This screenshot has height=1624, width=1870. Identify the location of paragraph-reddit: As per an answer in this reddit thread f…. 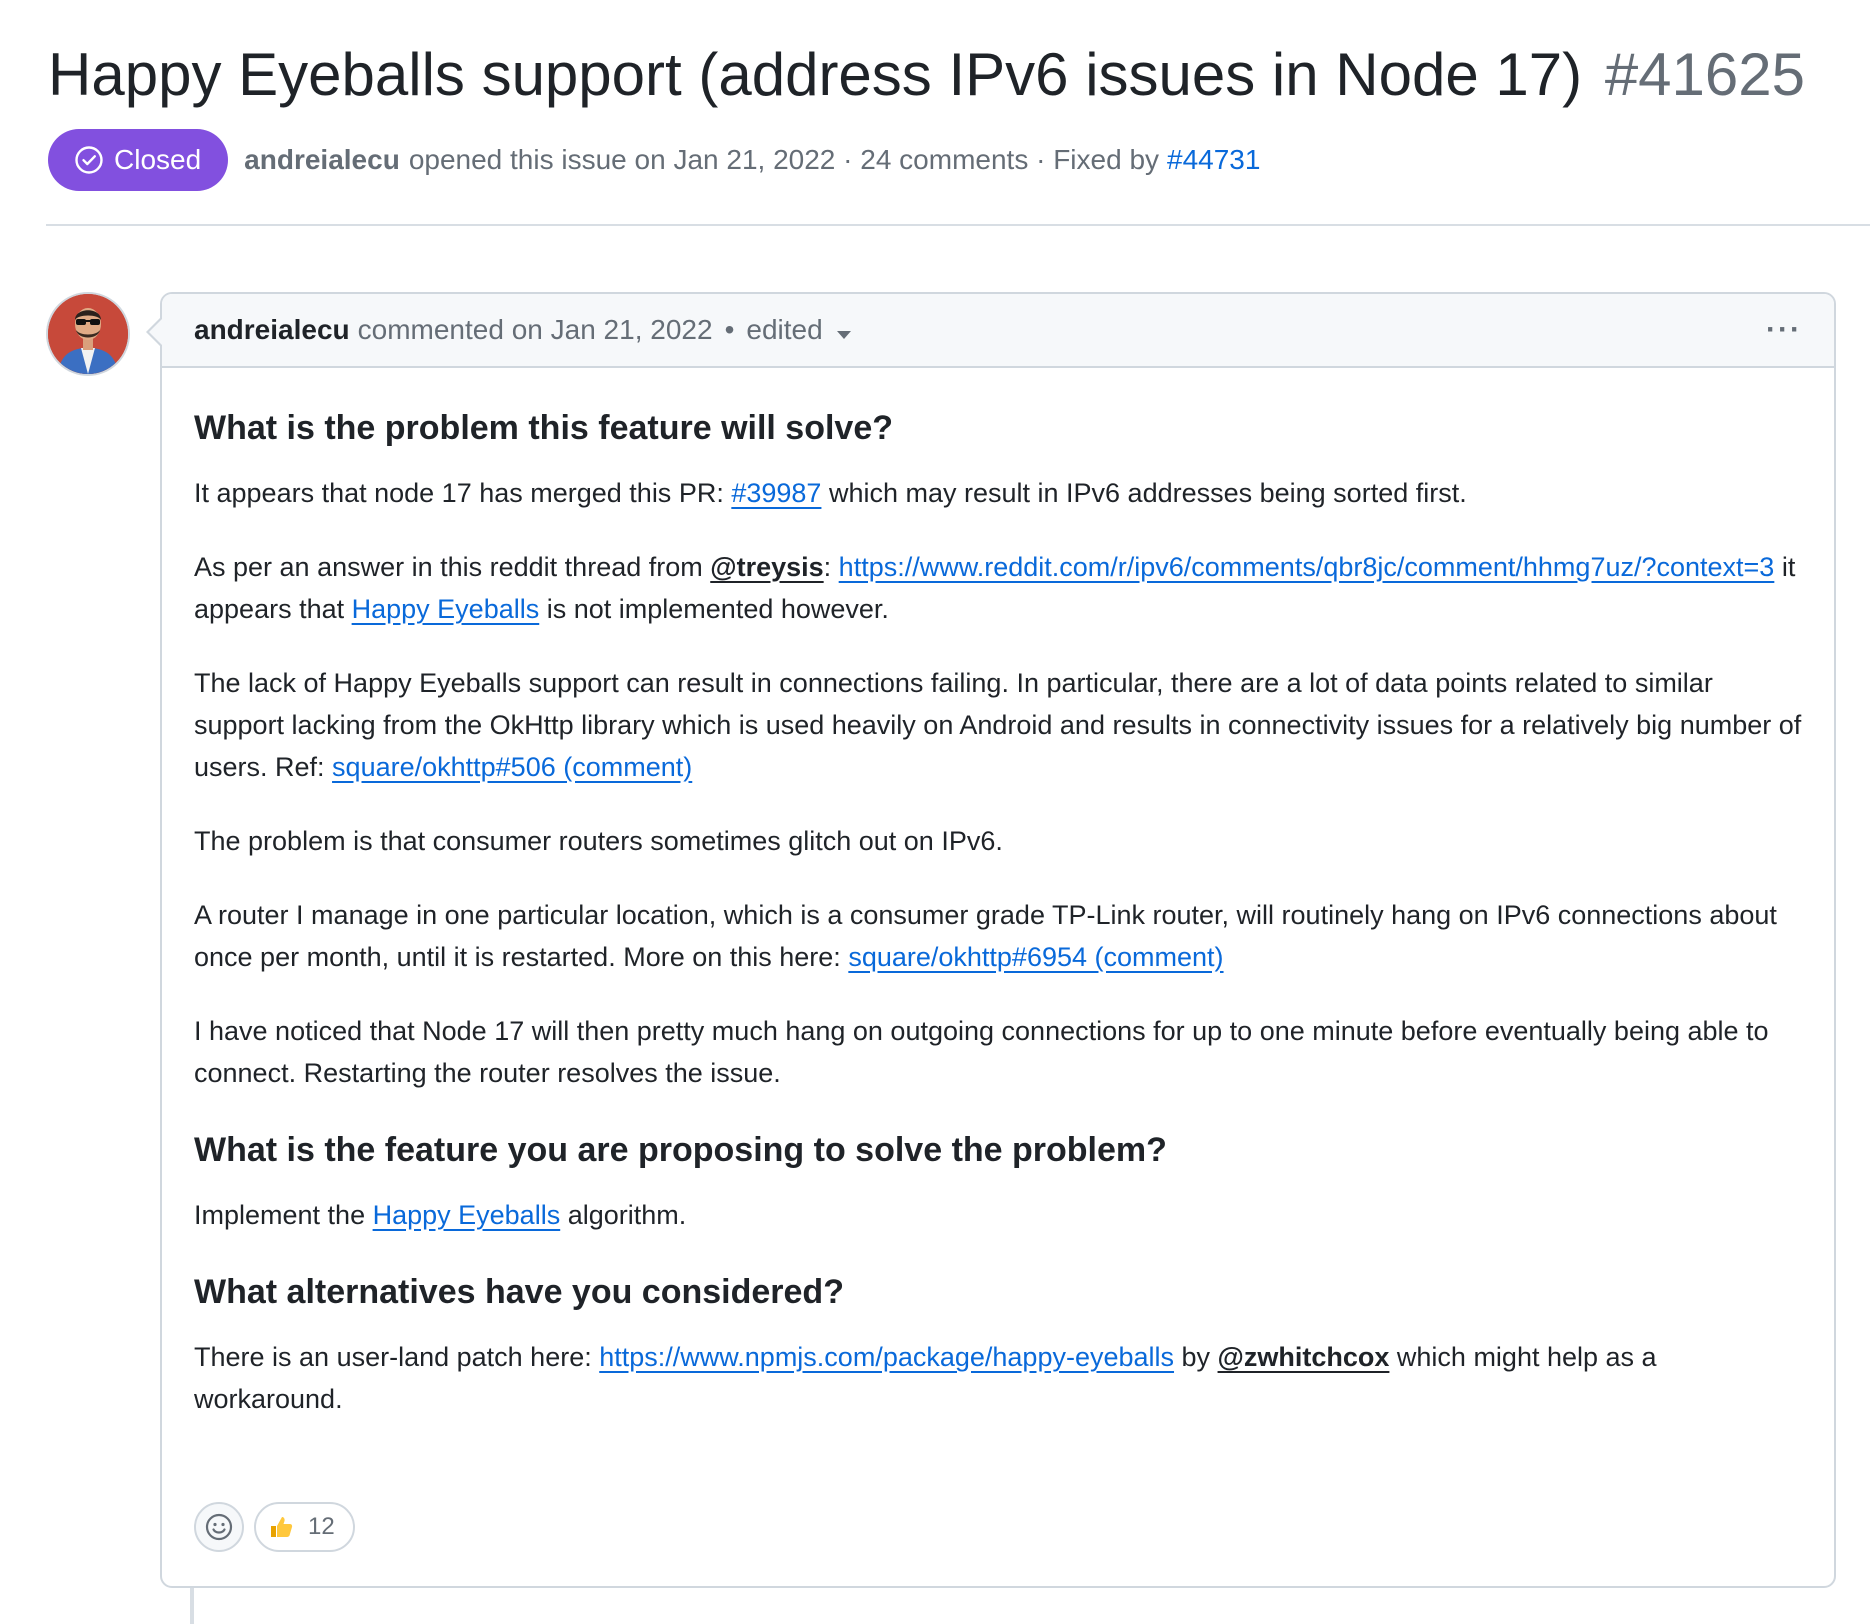
(998, 588).